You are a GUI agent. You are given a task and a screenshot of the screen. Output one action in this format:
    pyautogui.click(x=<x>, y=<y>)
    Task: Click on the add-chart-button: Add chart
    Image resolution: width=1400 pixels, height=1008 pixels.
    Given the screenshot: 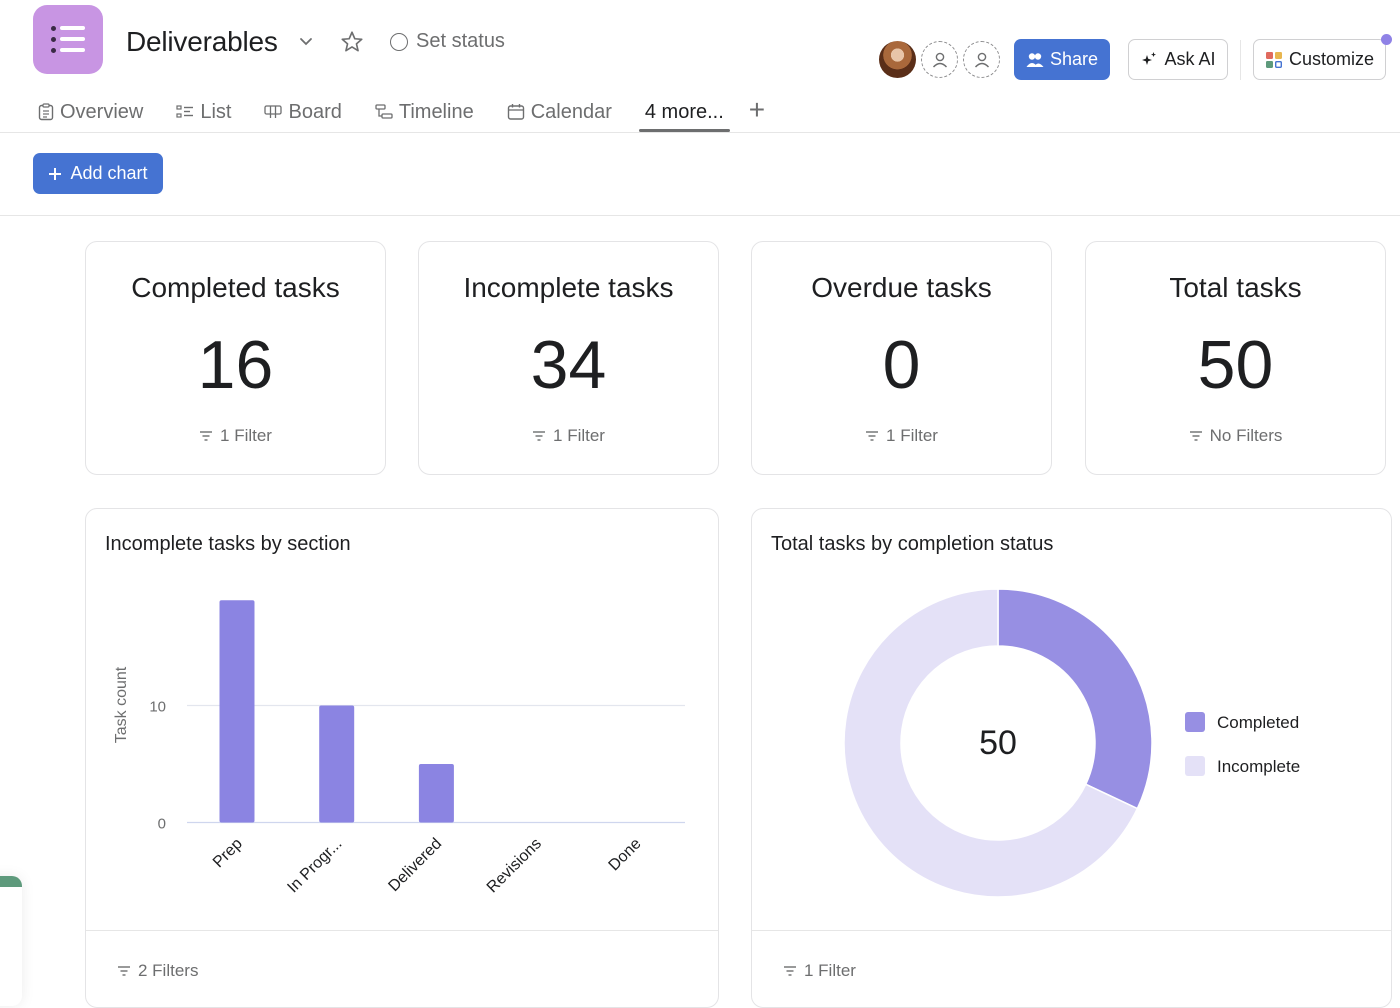 What is the action you would take?
    pyautogui.click(x=98, y=173)
    